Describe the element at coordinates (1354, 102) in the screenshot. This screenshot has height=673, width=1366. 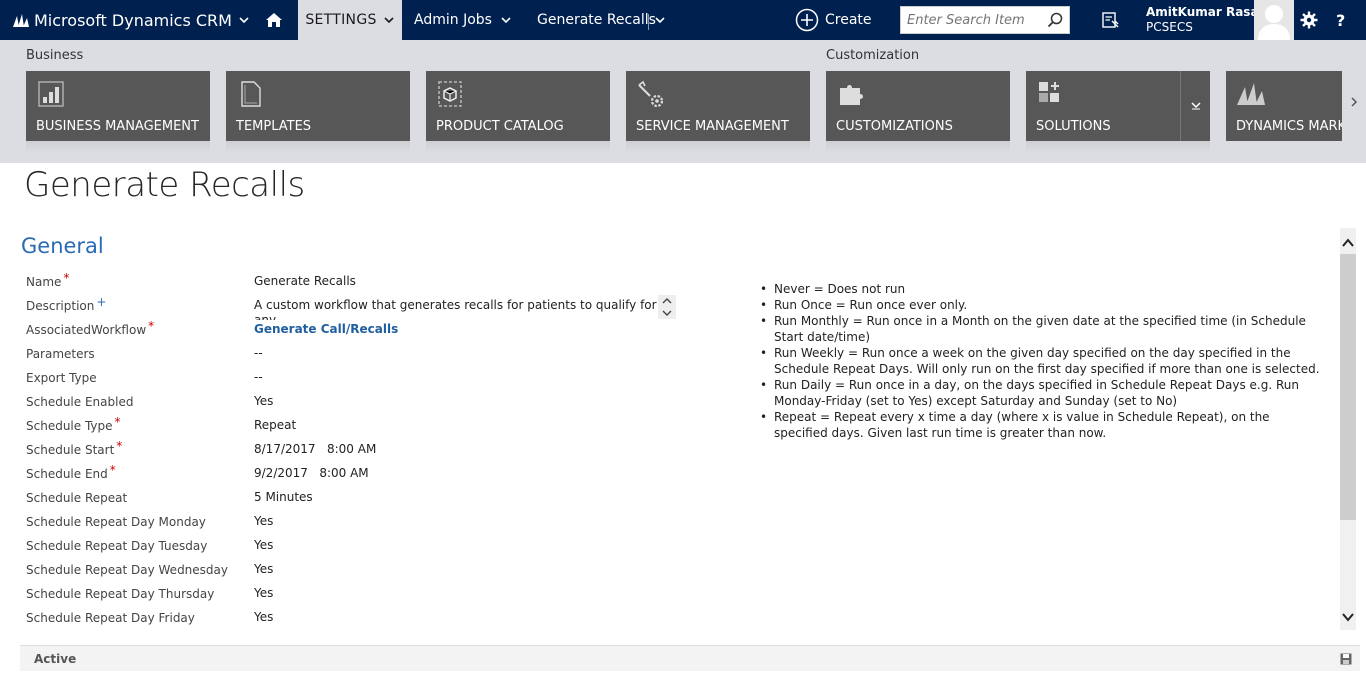
I see `chevron-right-icon` at that location.